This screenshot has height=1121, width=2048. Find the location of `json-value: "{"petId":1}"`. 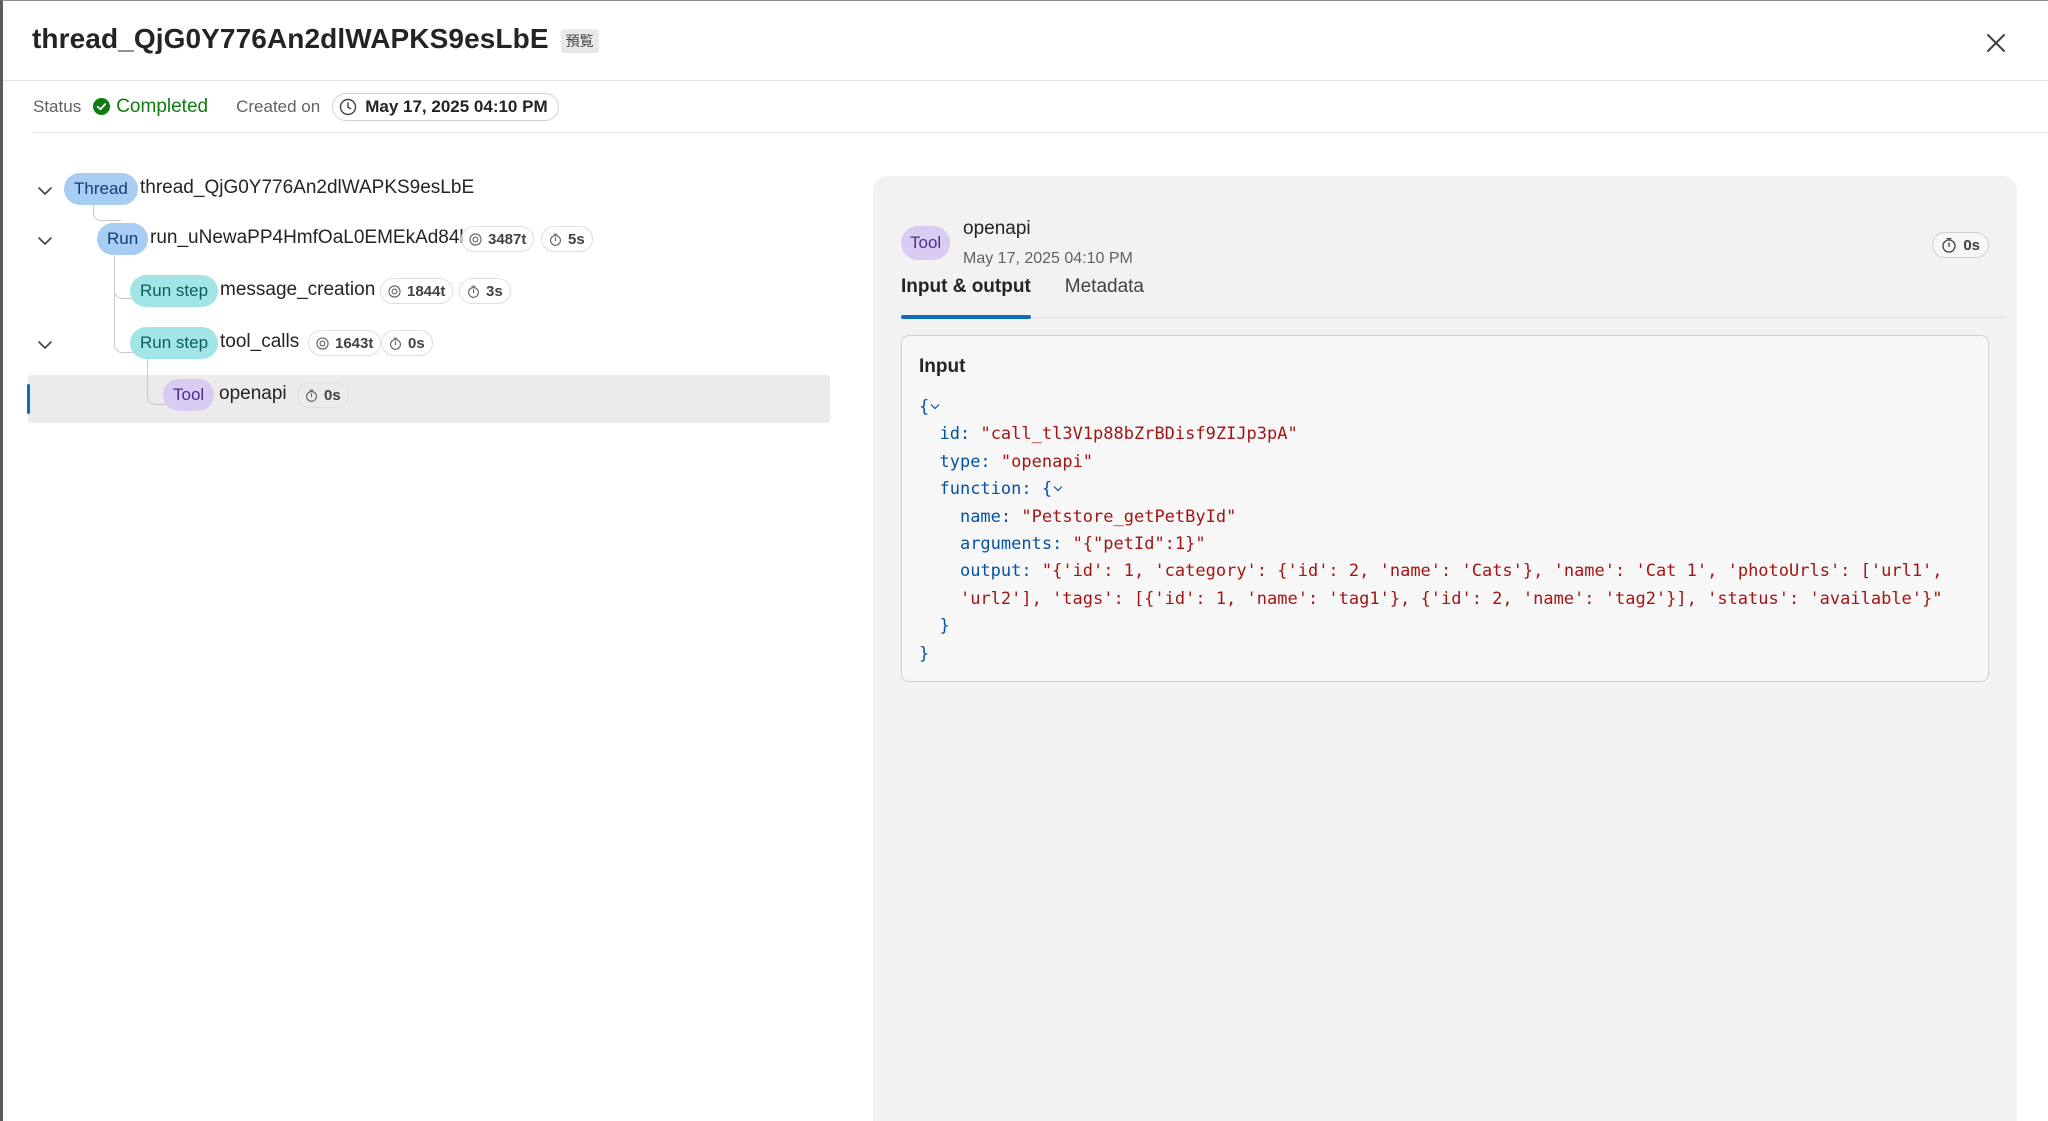

json-value: "{"petId":1}" is located at coordinates (1139, 544).